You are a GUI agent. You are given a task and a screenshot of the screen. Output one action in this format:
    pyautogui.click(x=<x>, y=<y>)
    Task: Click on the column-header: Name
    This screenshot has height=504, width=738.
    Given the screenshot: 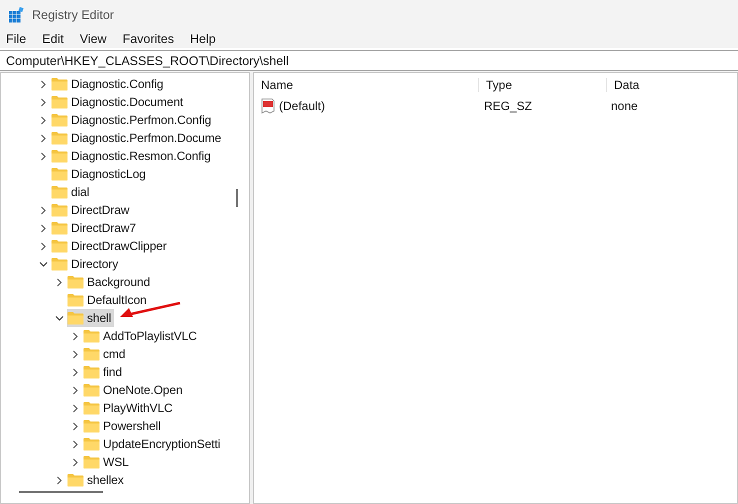 What is the action you would take?
    pyautogui.click(x=366, y=85)
    